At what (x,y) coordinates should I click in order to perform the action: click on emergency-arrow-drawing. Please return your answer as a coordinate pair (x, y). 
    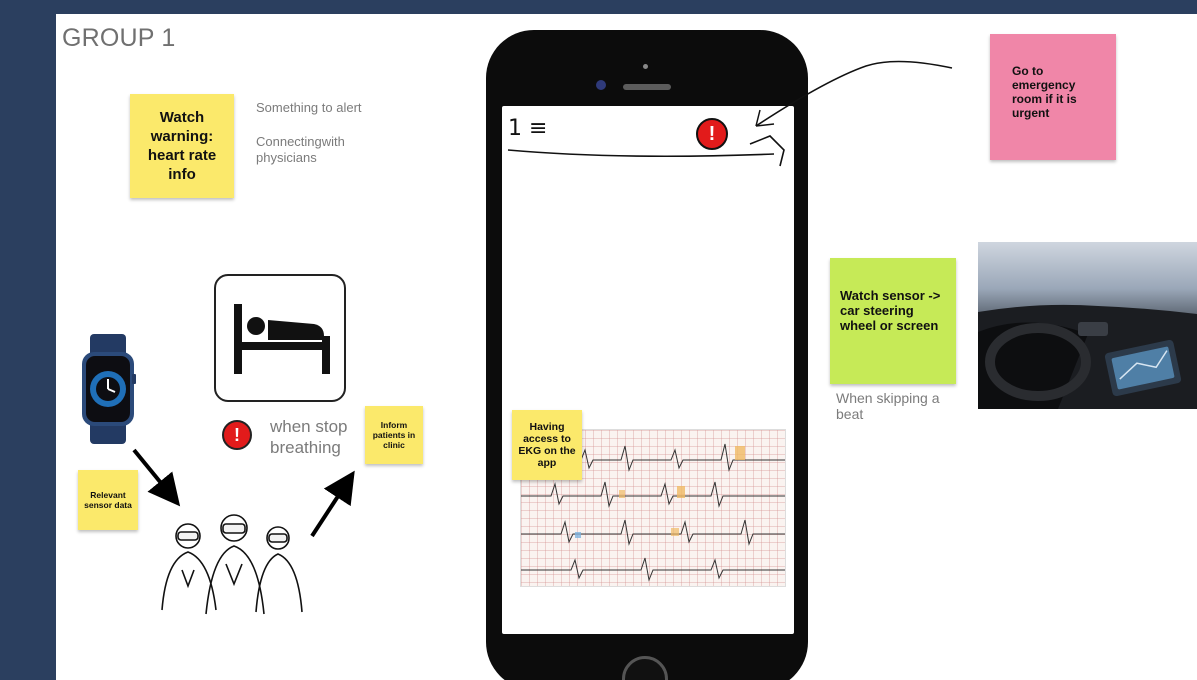
    Looking at the image, I should click on (854, 93).